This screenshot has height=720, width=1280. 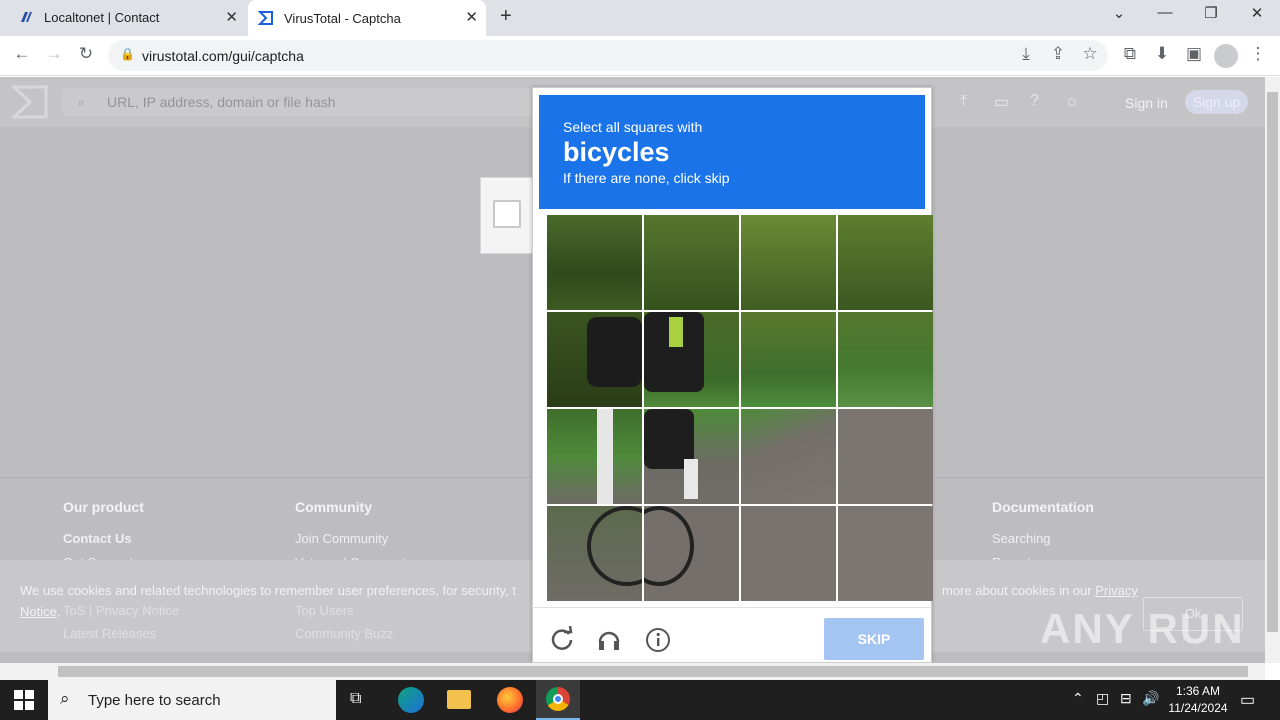 I want to click on vt-search-input: URL, IP address, domain or file hash, so click(x=302, y=102).